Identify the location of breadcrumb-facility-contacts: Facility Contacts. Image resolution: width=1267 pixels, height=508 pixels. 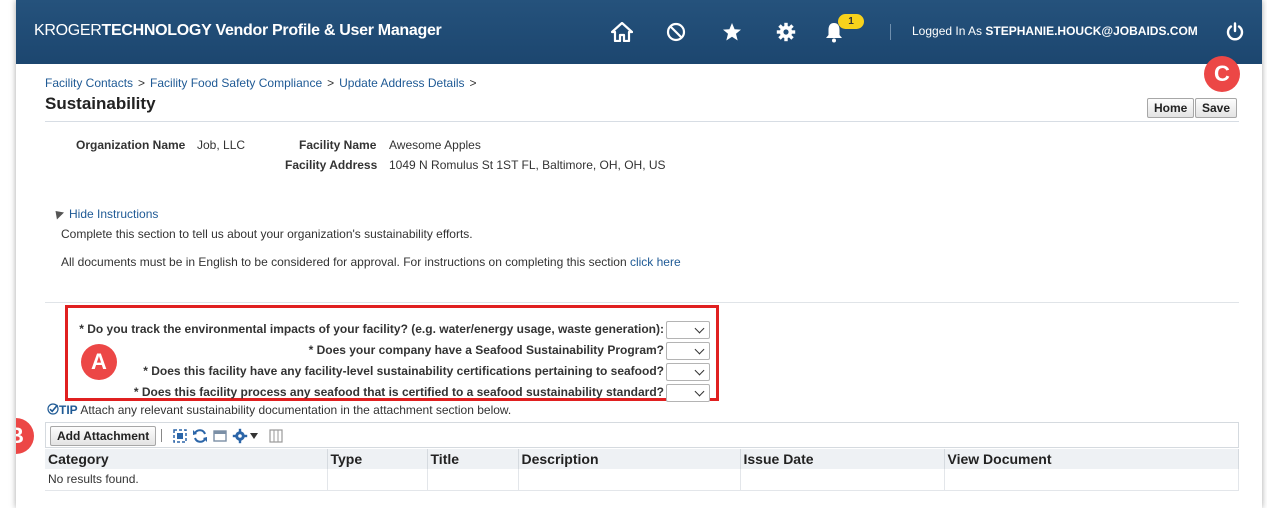
(89, 83).